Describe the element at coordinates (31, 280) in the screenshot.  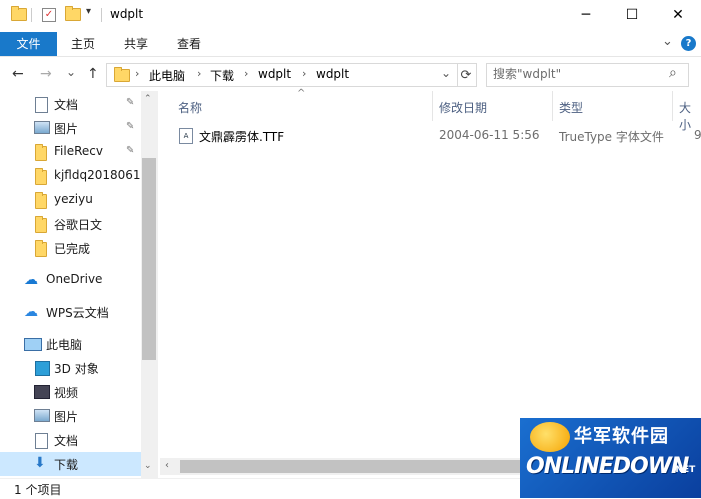
I see `onedrive-icon: ☁` at that location.